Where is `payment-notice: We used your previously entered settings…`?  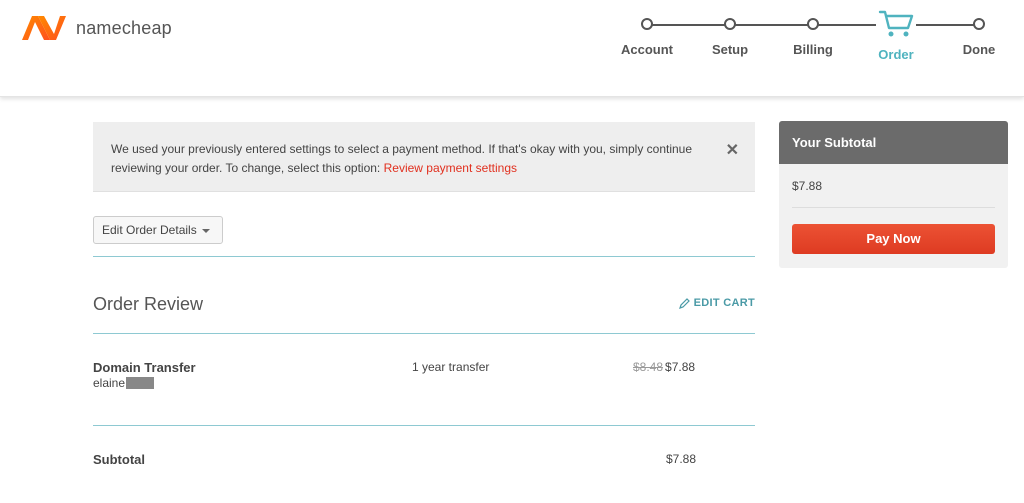 payment-notice: We used your previously entered settings… is located at coordinates (424, 157).